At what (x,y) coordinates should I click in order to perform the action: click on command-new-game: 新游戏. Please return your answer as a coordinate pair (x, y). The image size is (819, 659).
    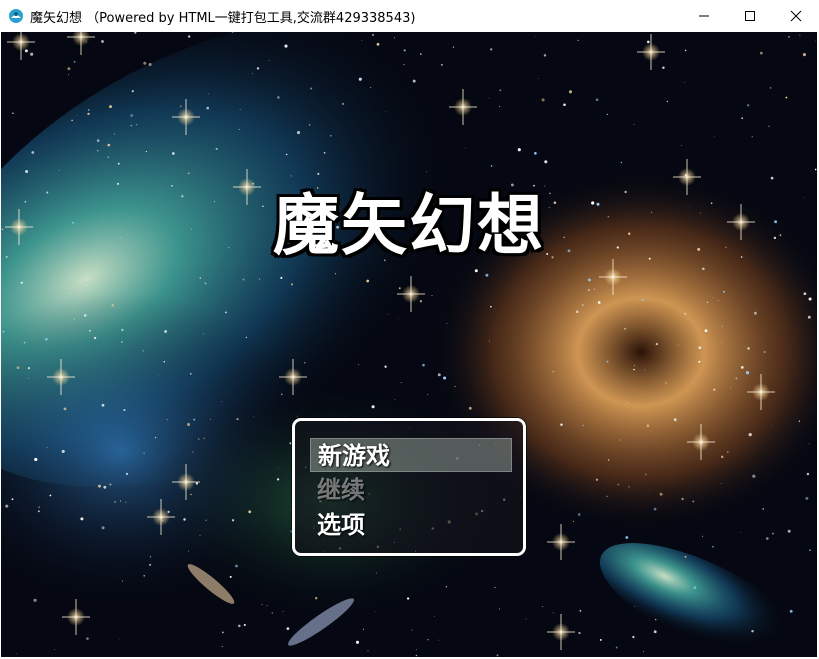
    Looking at the image, I should click on (411, 455).